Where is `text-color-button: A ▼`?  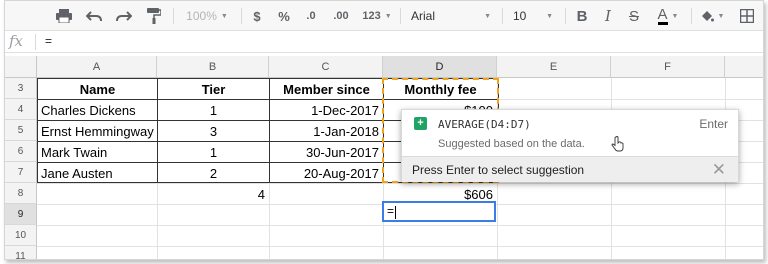 text-color-button: A ▼ is located at coordinates (668, 16).